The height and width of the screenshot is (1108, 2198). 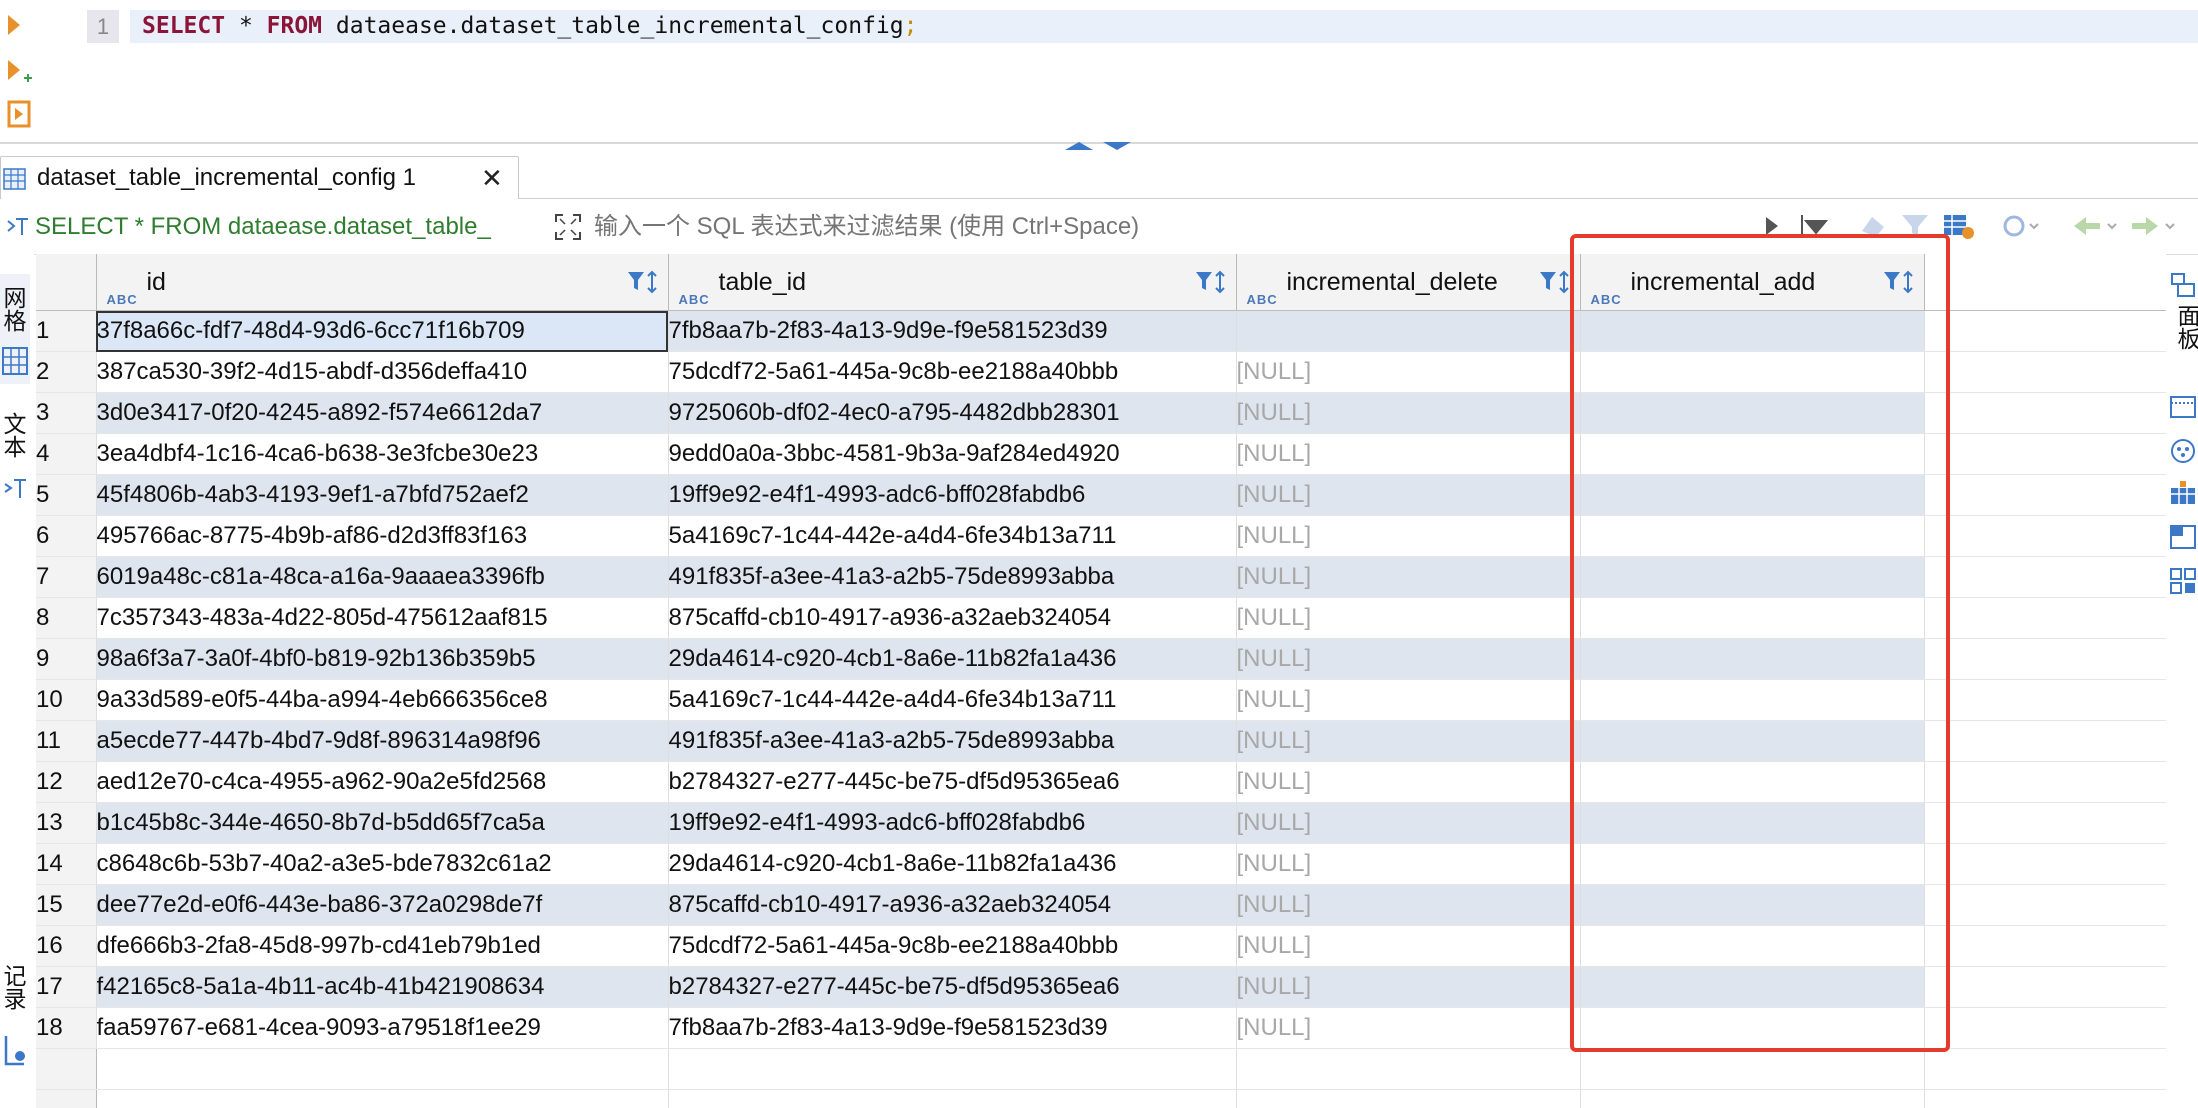 I want to click on cell-id: 6019a48c-c81a-48ca-a16a-9aaaea3396fb, so click(x=382, y=577).